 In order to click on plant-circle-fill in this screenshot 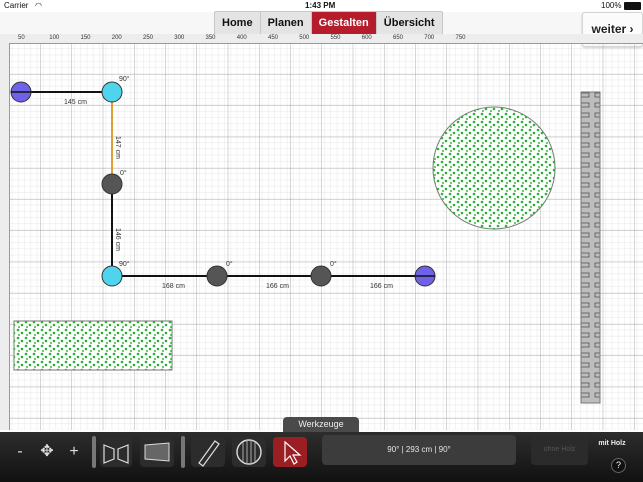, I will do `click(494, 168)`.